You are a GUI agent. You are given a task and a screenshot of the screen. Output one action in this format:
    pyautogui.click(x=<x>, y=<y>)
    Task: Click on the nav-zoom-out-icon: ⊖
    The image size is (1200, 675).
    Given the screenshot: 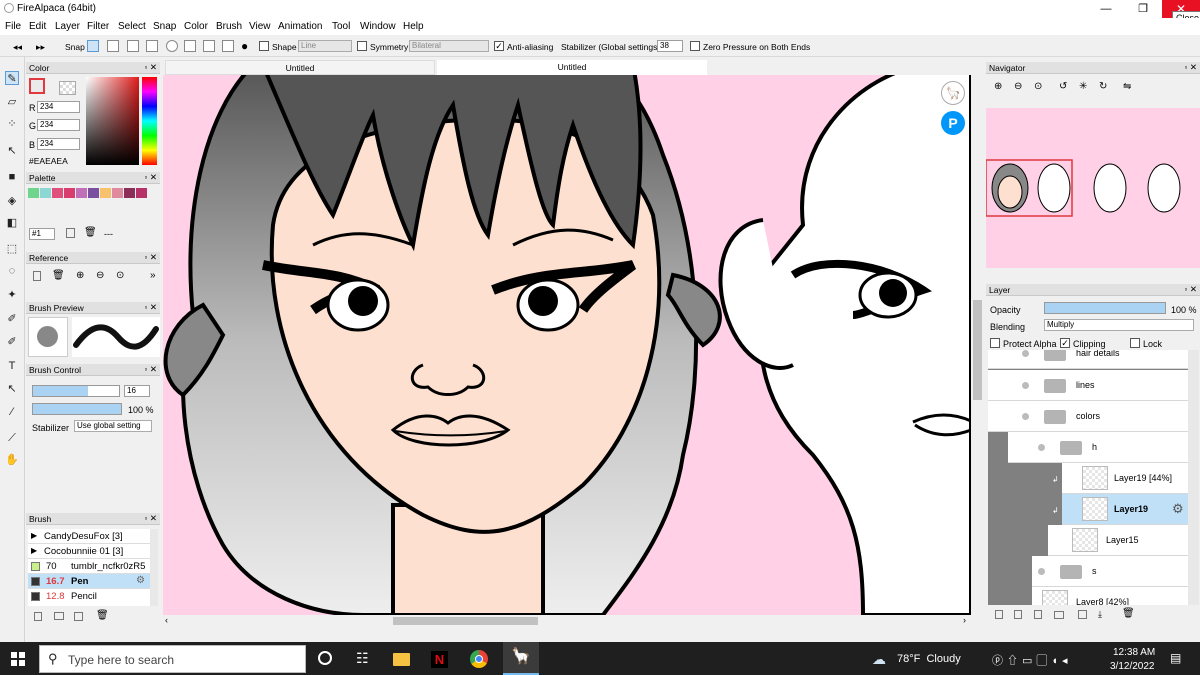 What is the action you would take?
    pyautogui.click(x=1018, y=86)
    